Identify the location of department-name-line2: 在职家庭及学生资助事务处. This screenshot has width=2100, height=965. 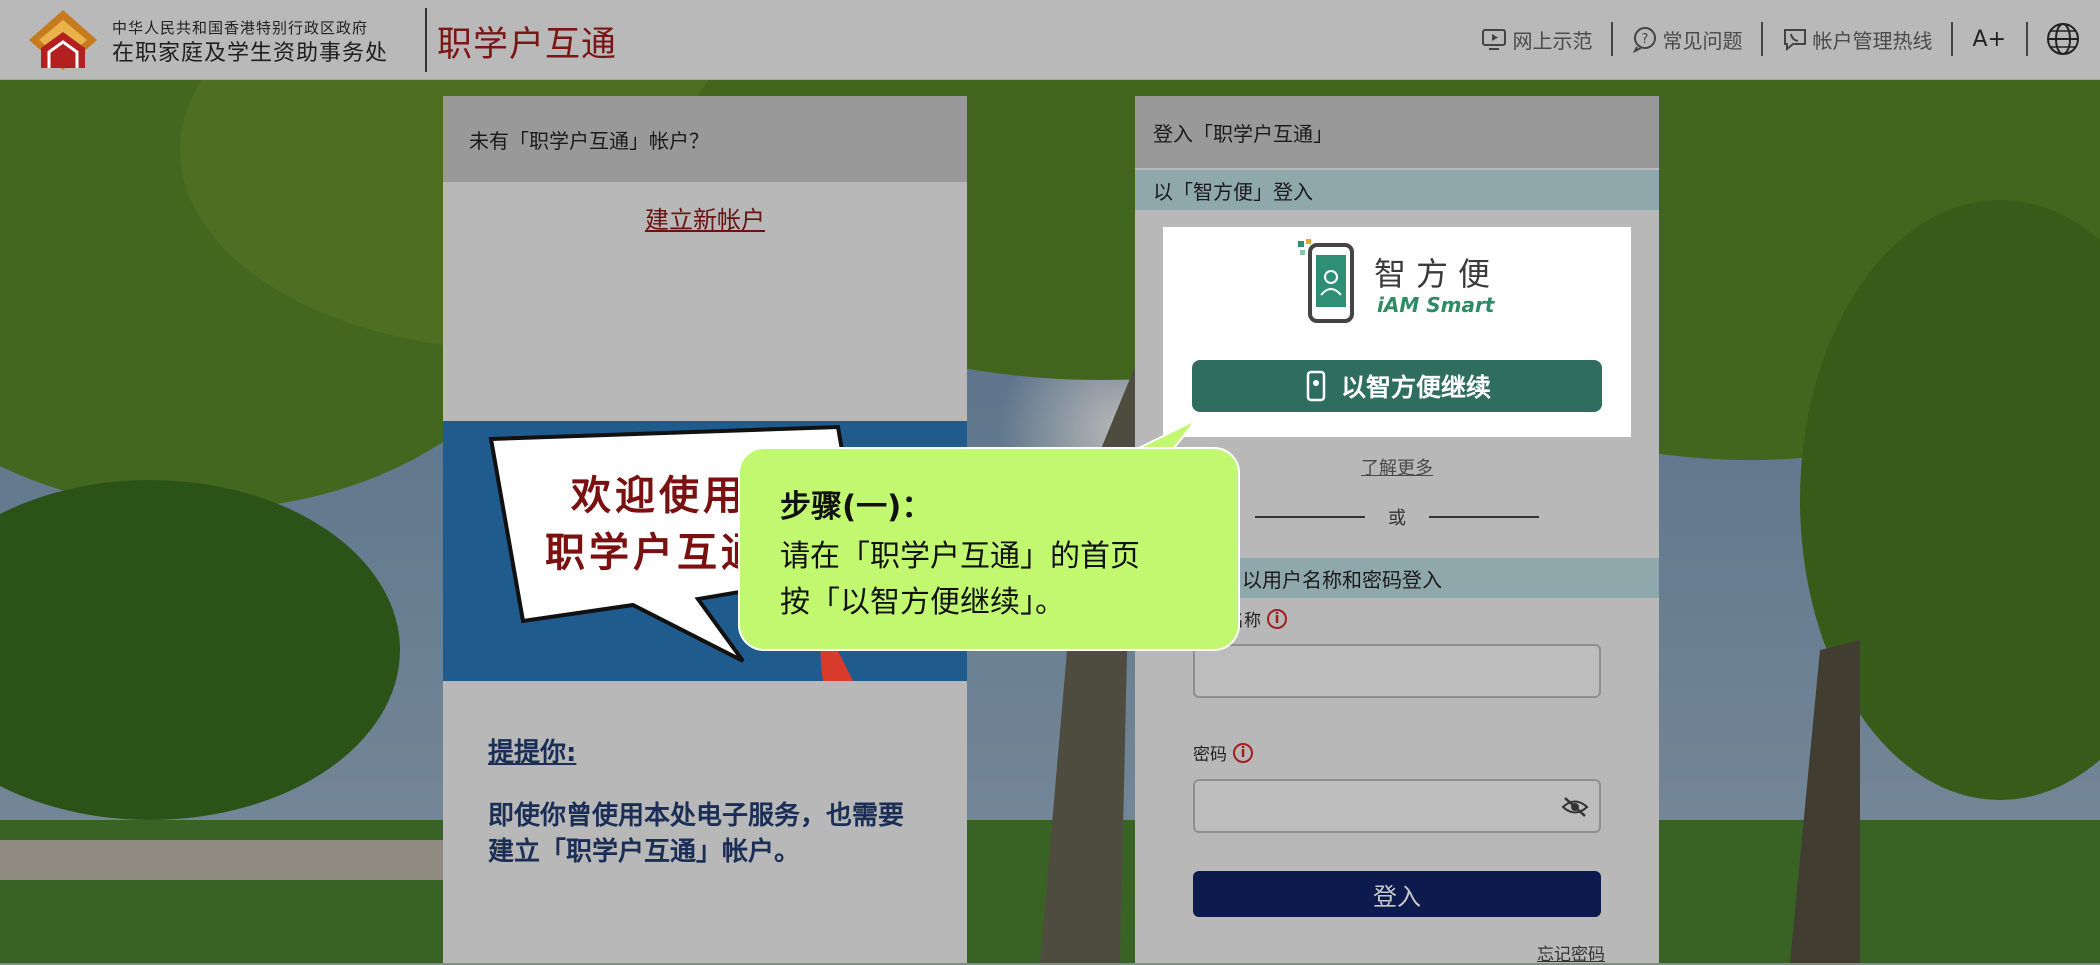
(250, 53).